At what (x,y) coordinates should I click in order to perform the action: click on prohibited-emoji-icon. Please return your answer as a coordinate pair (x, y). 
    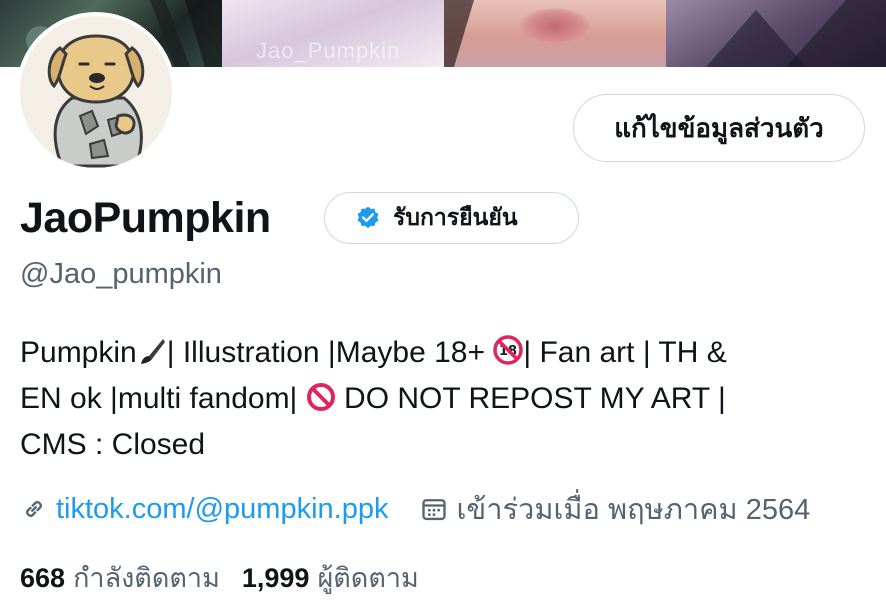
    Looking at the image, I should click on (320, 397).